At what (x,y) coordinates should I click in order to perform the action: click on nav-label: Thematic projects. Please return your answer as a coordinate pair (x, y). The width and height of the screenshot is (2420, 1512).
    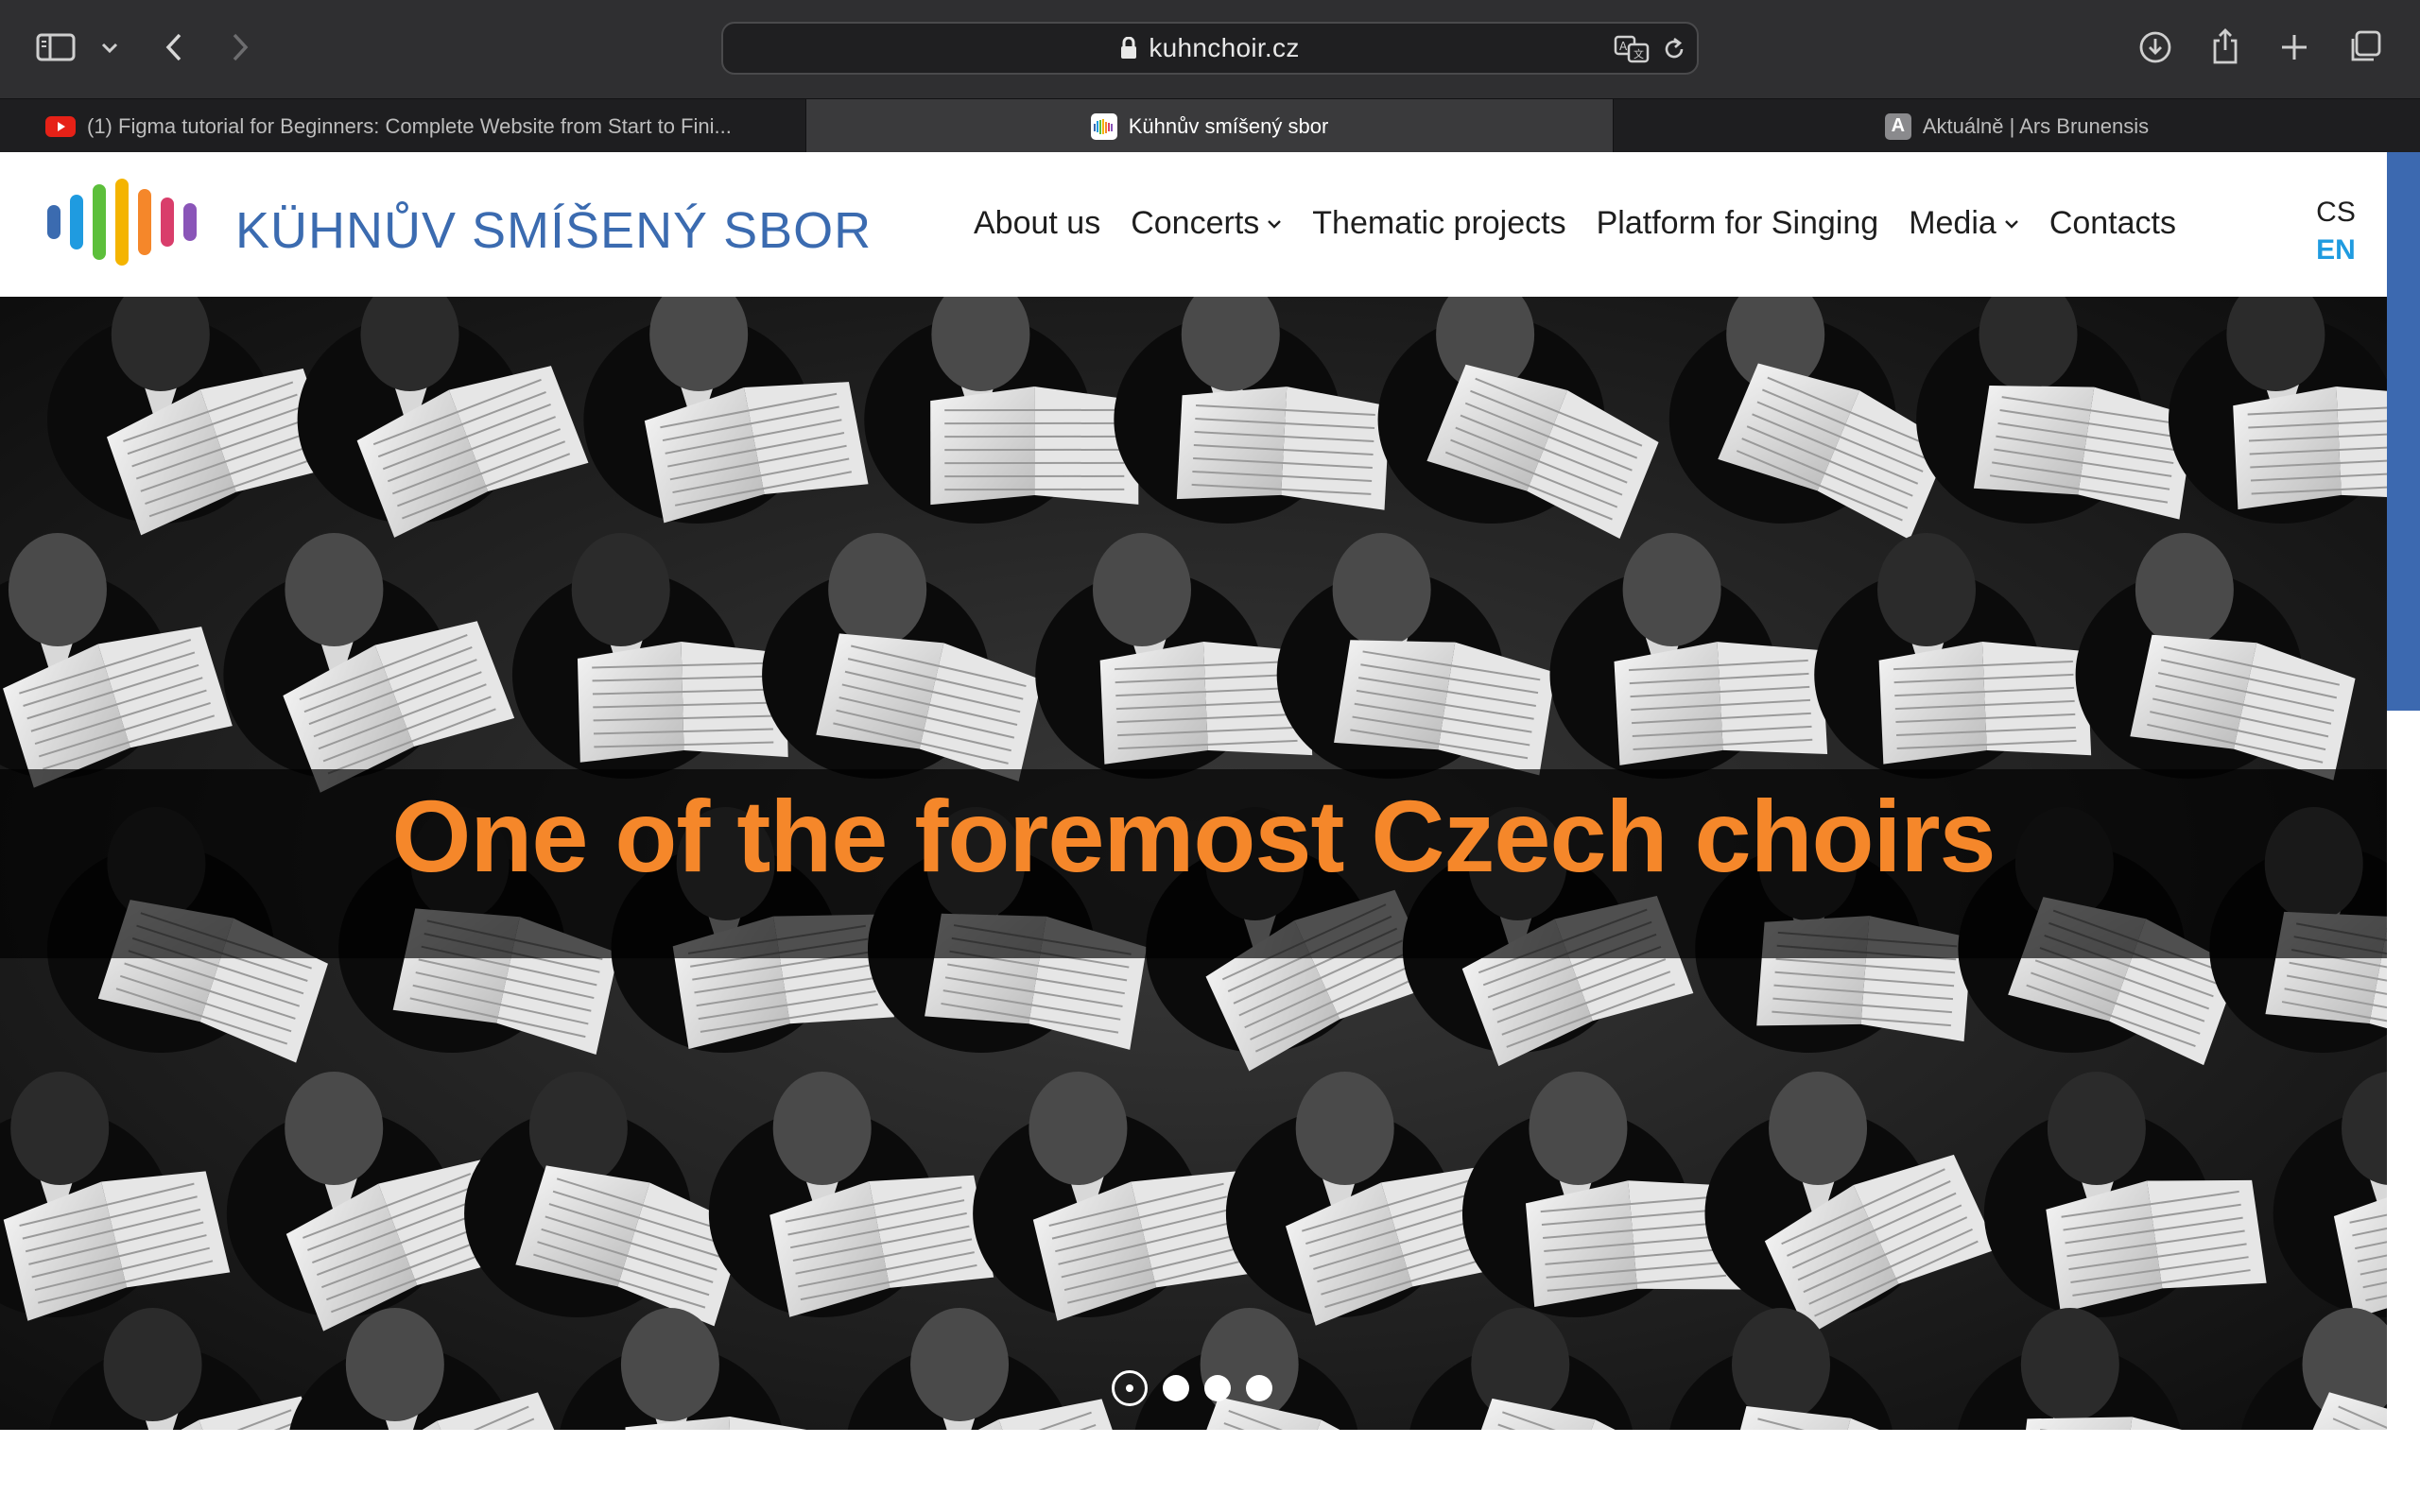
    Looking at the image, I should click on (1439, 223).